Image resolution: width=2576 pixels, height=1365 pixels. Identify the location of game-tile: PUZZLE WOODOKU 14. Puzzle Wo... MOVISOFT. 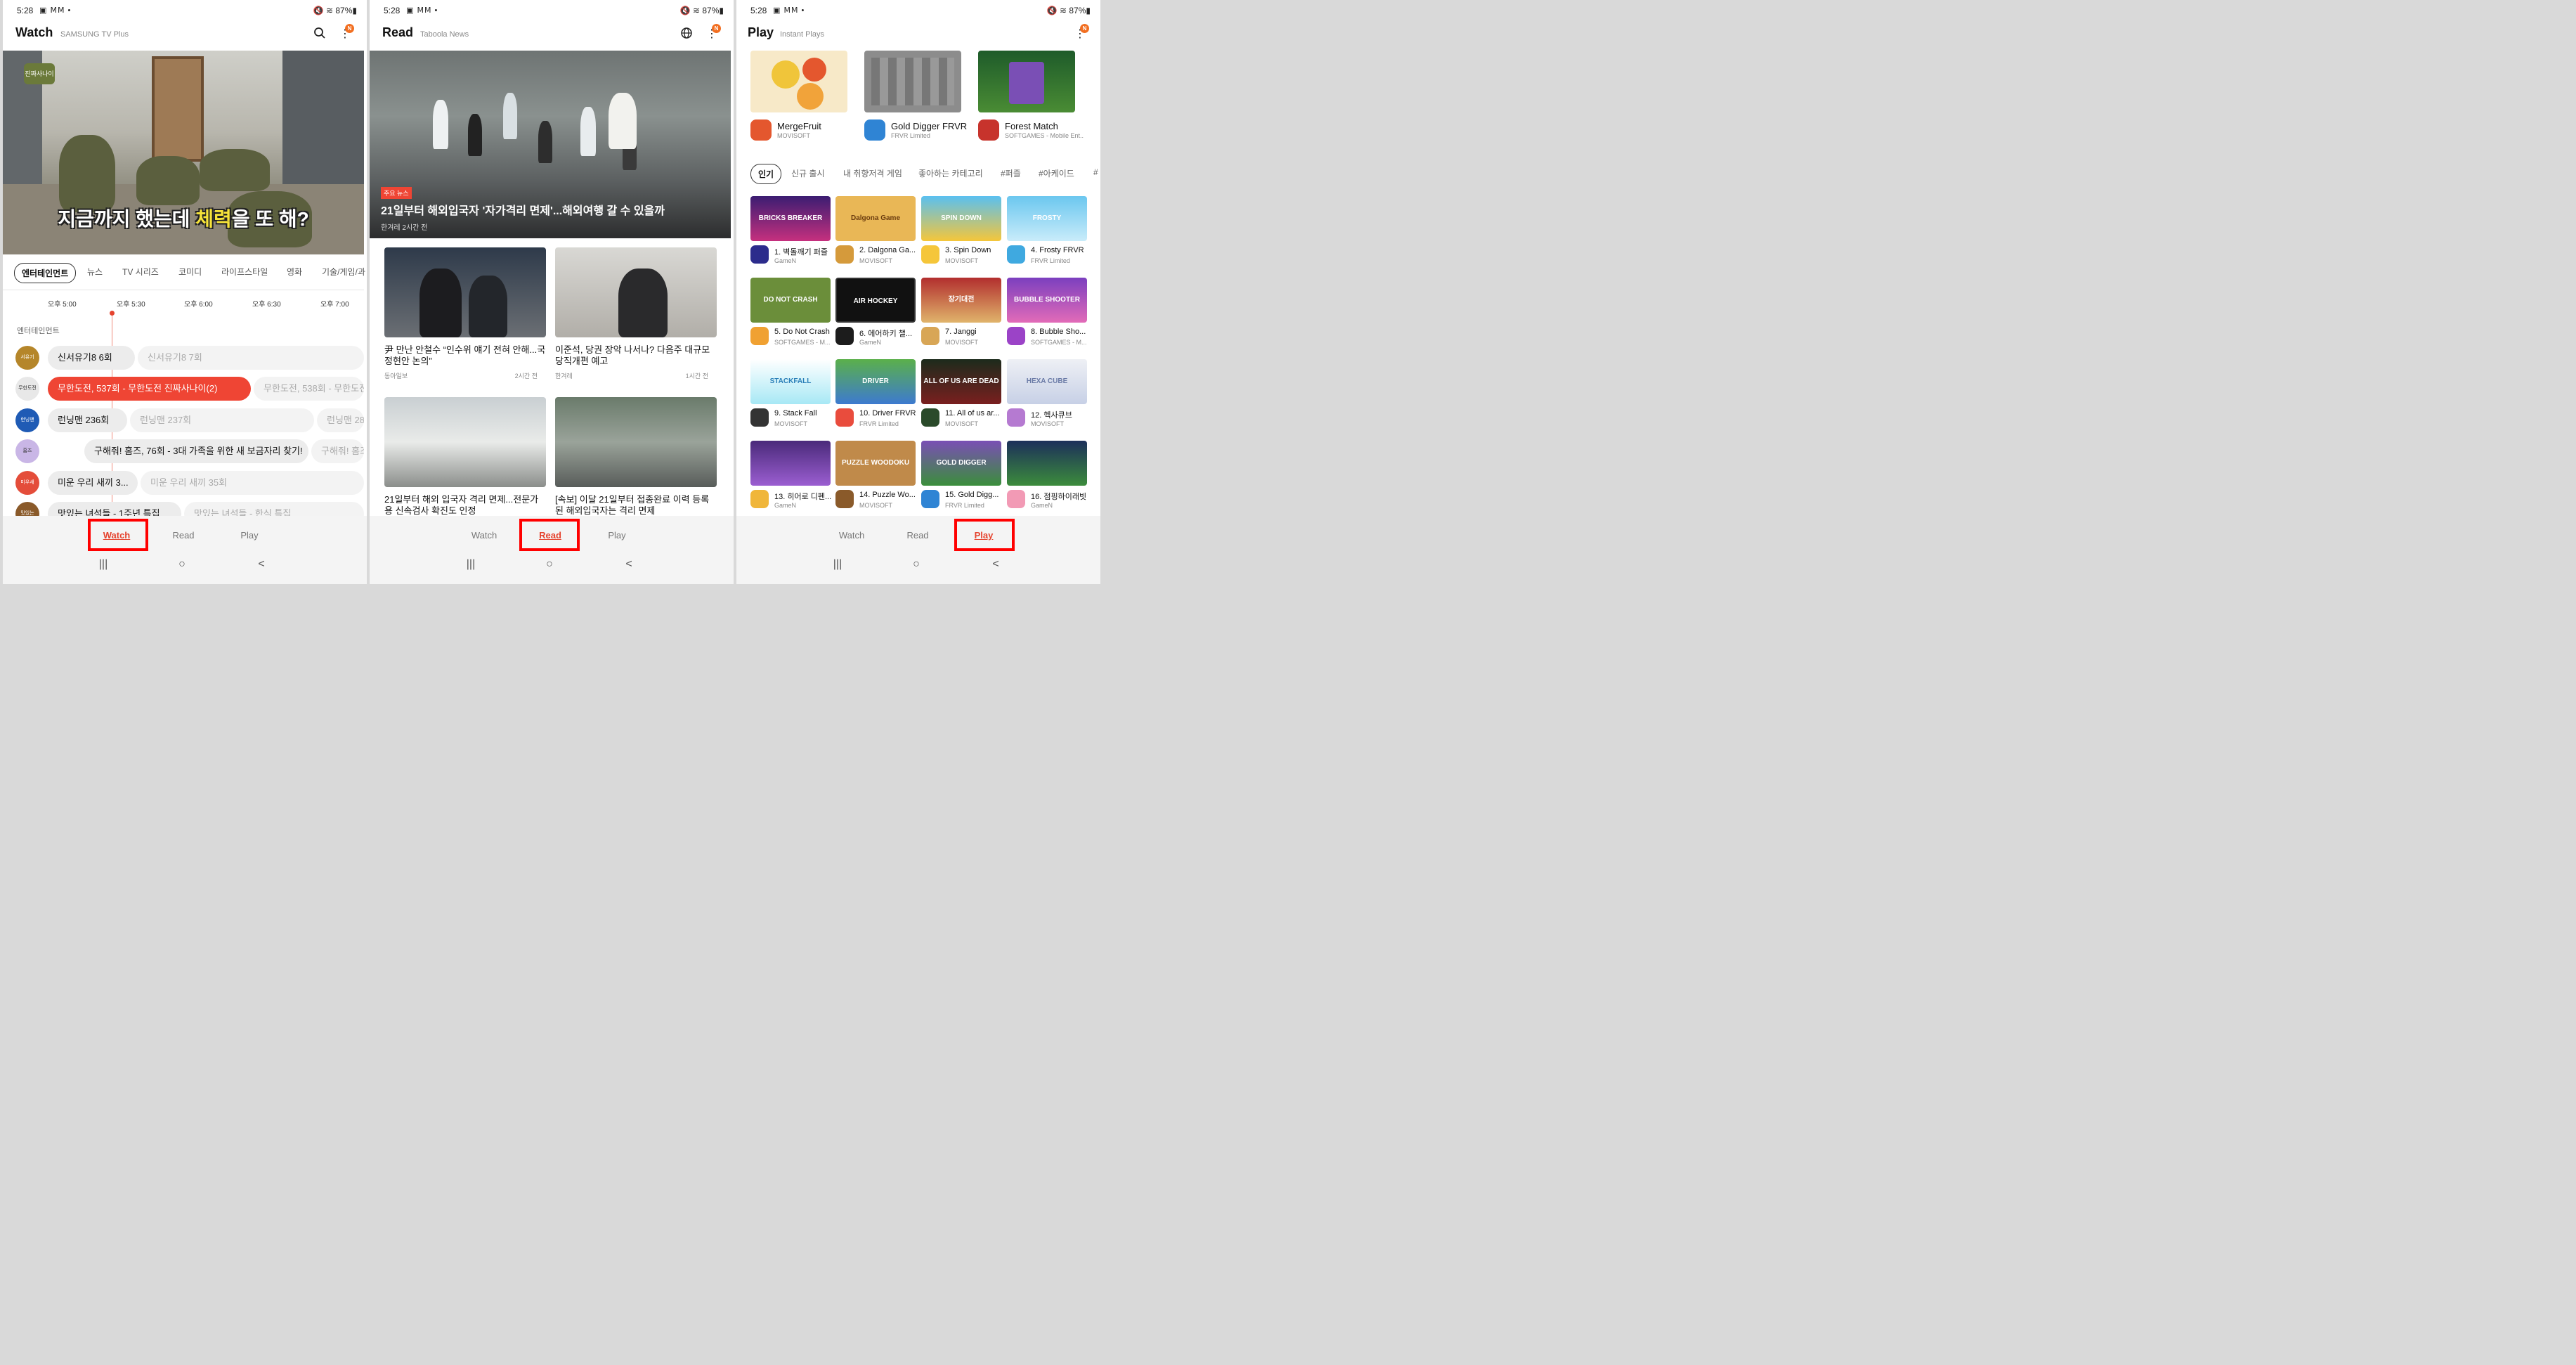
(875, 477).